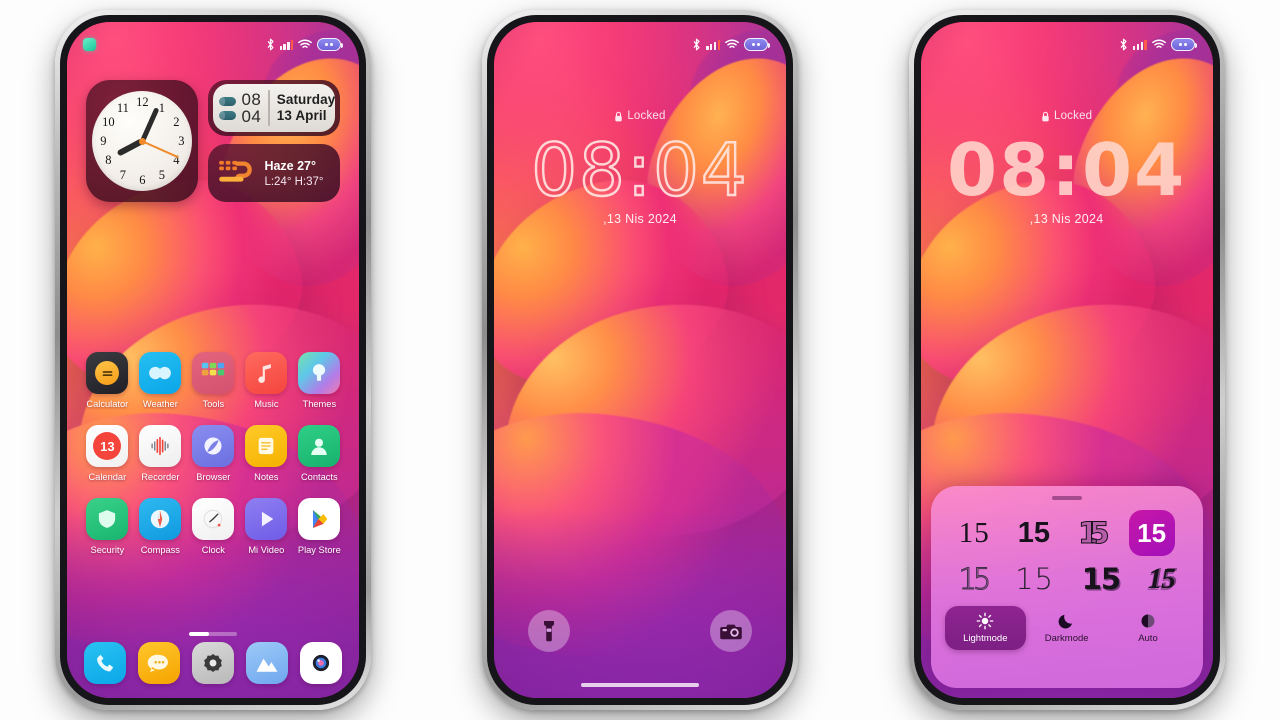 The image size is (1280, 720). What do you see at coordinates (266, 446) in the screenshot?
I see `notes-icon` at bounding box center [266, 446].